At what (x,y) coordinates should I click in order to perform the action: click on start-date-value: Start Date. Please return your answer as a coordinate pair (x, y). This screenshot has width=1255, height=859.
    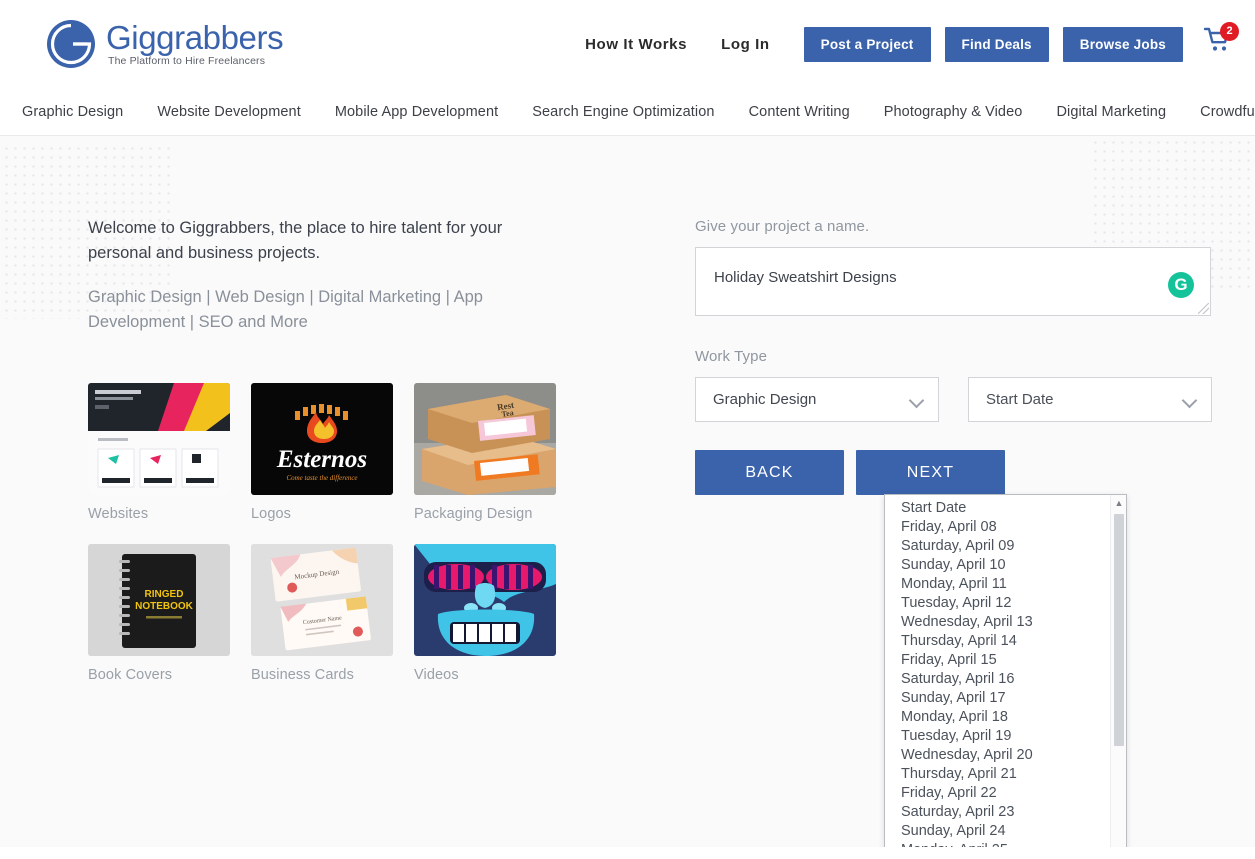
    Looking at the image, I should click on (1020, 399).